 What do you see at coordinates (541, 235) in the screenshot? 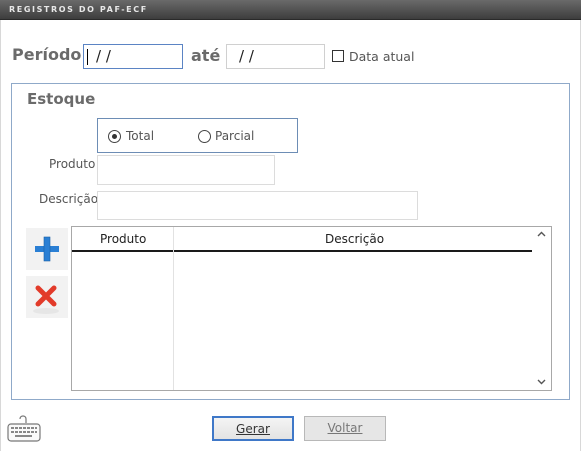
I see `scroll-up-icon` at bounding box center [541, 235].